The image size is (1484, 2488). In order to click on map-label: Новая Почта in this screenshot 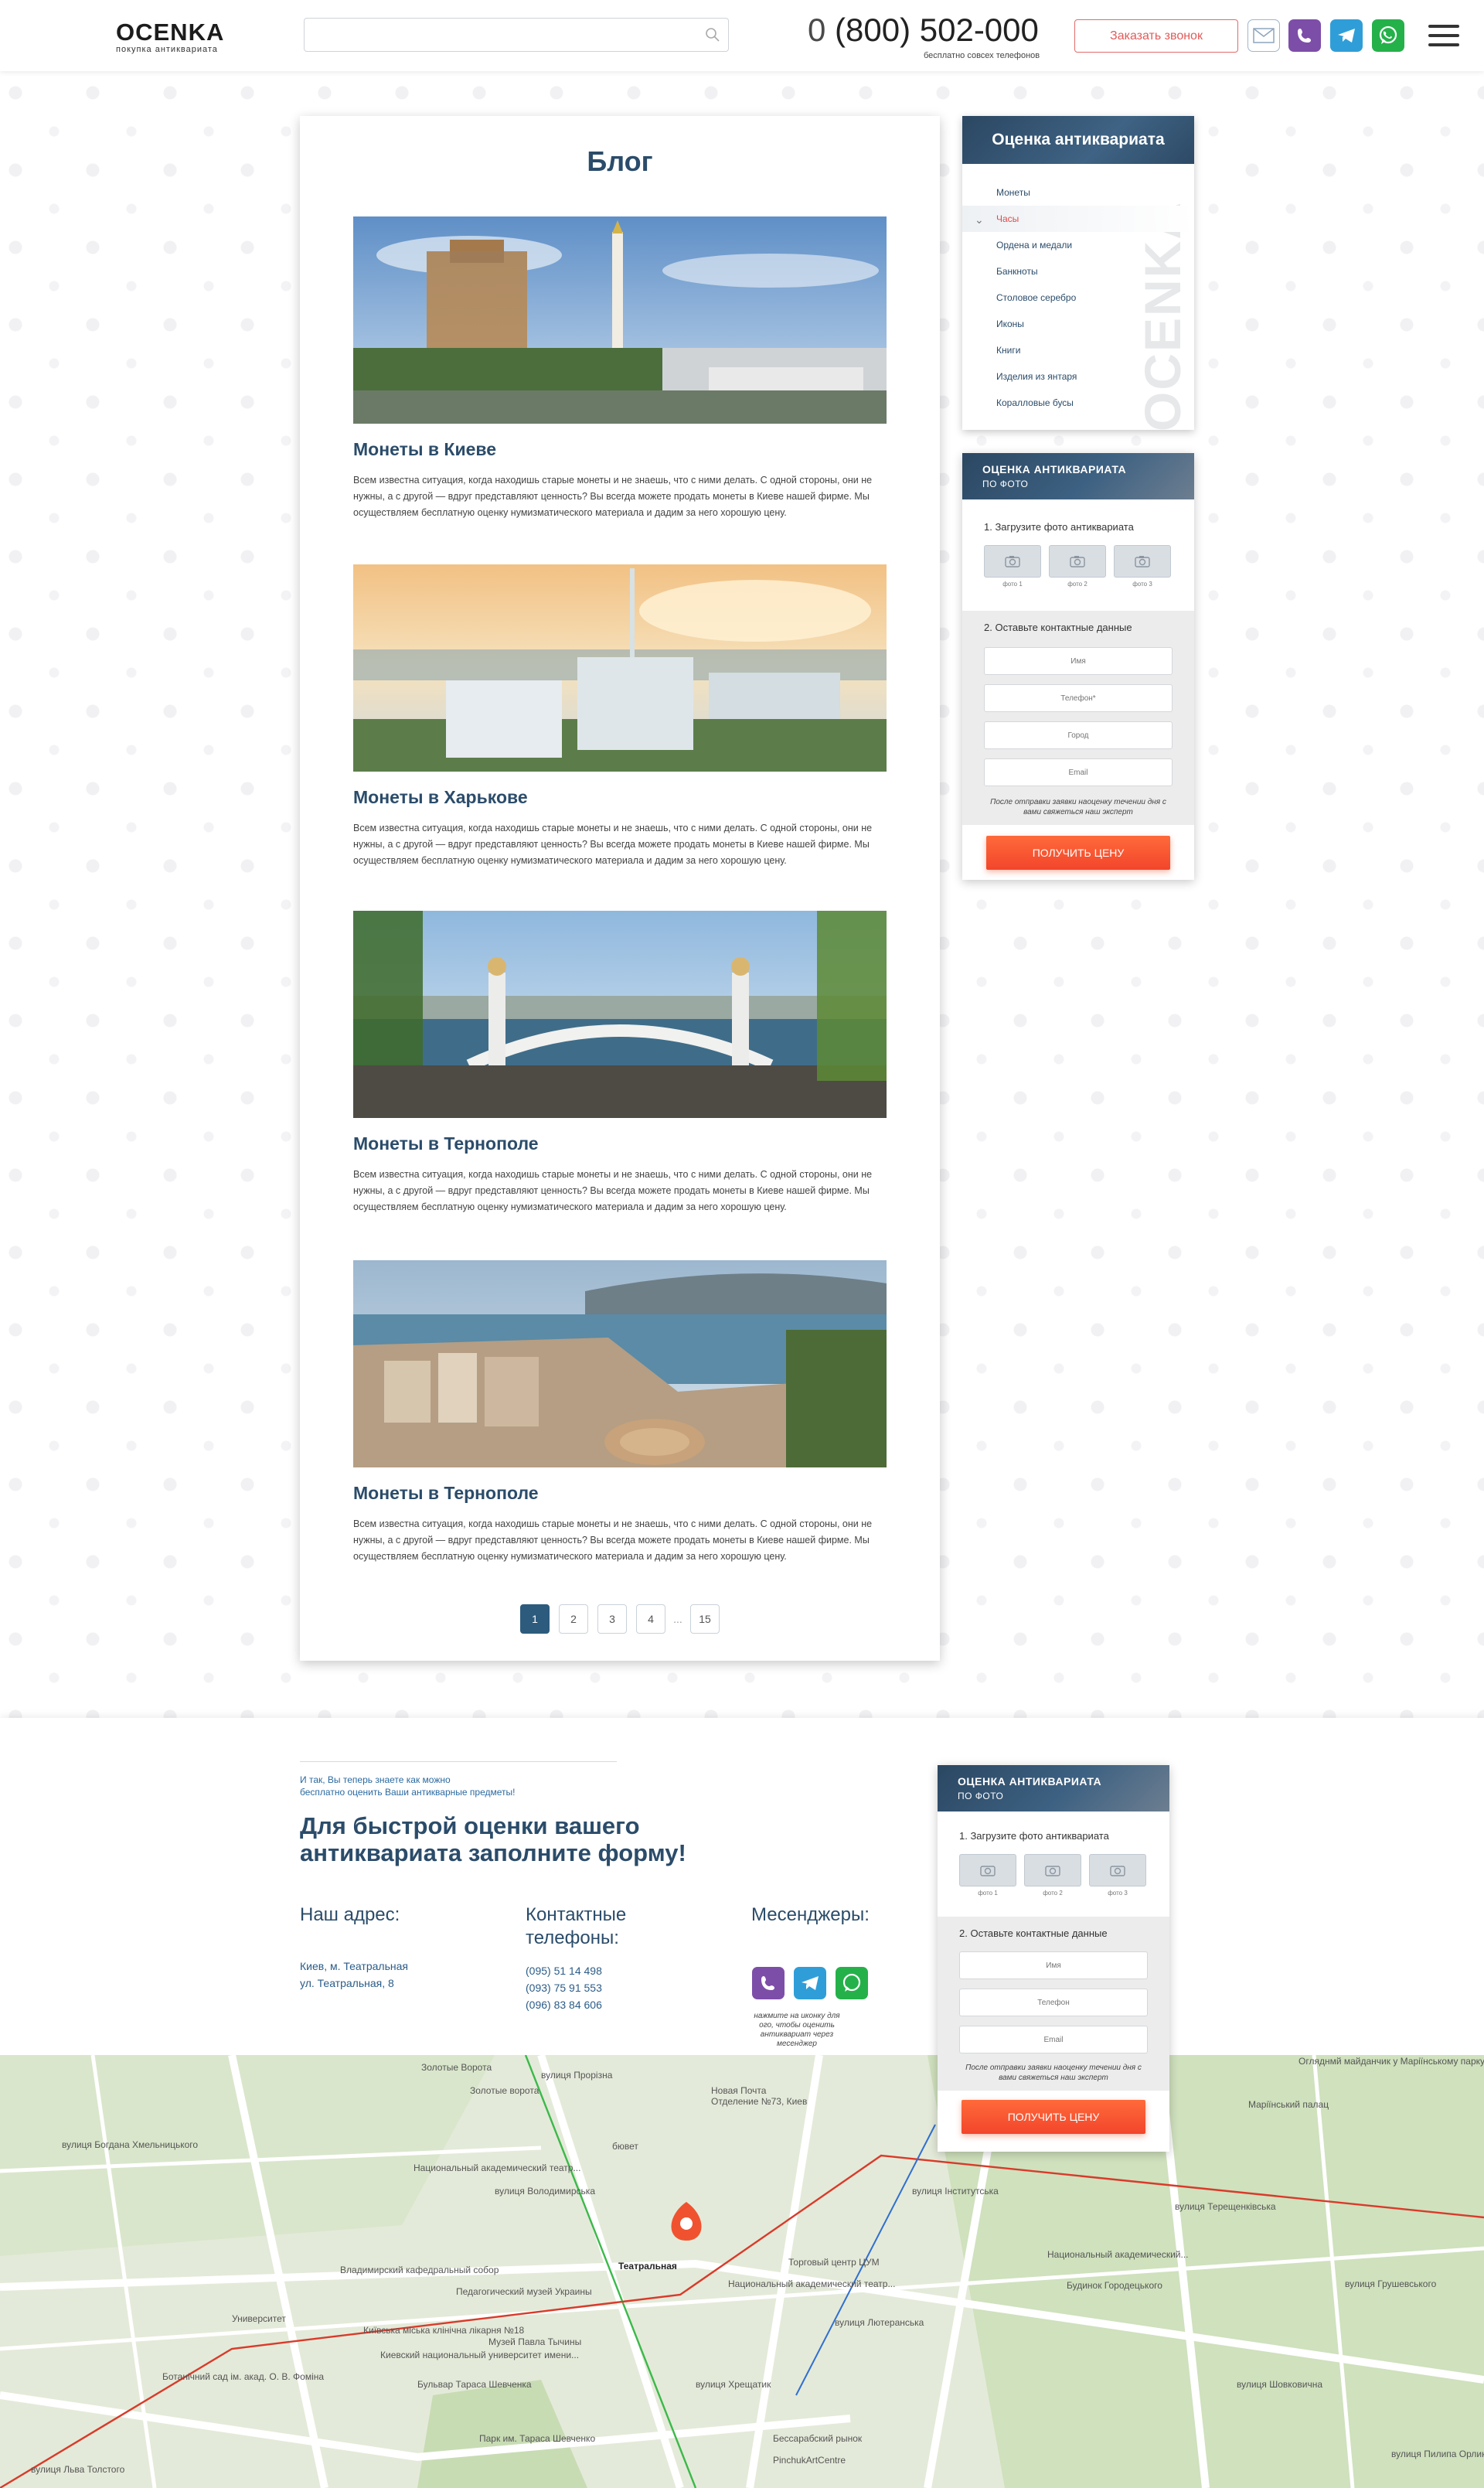, I will do `click(739, 2090)`.